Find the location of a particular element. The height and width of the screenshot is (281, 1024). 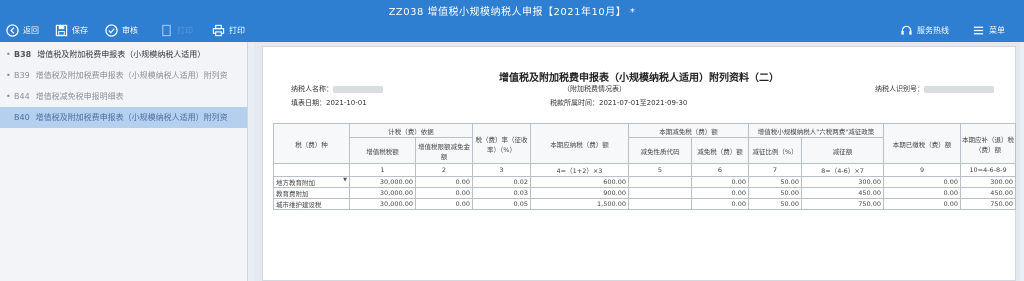

back-arrow-icon is located at coordinates (12, 30).